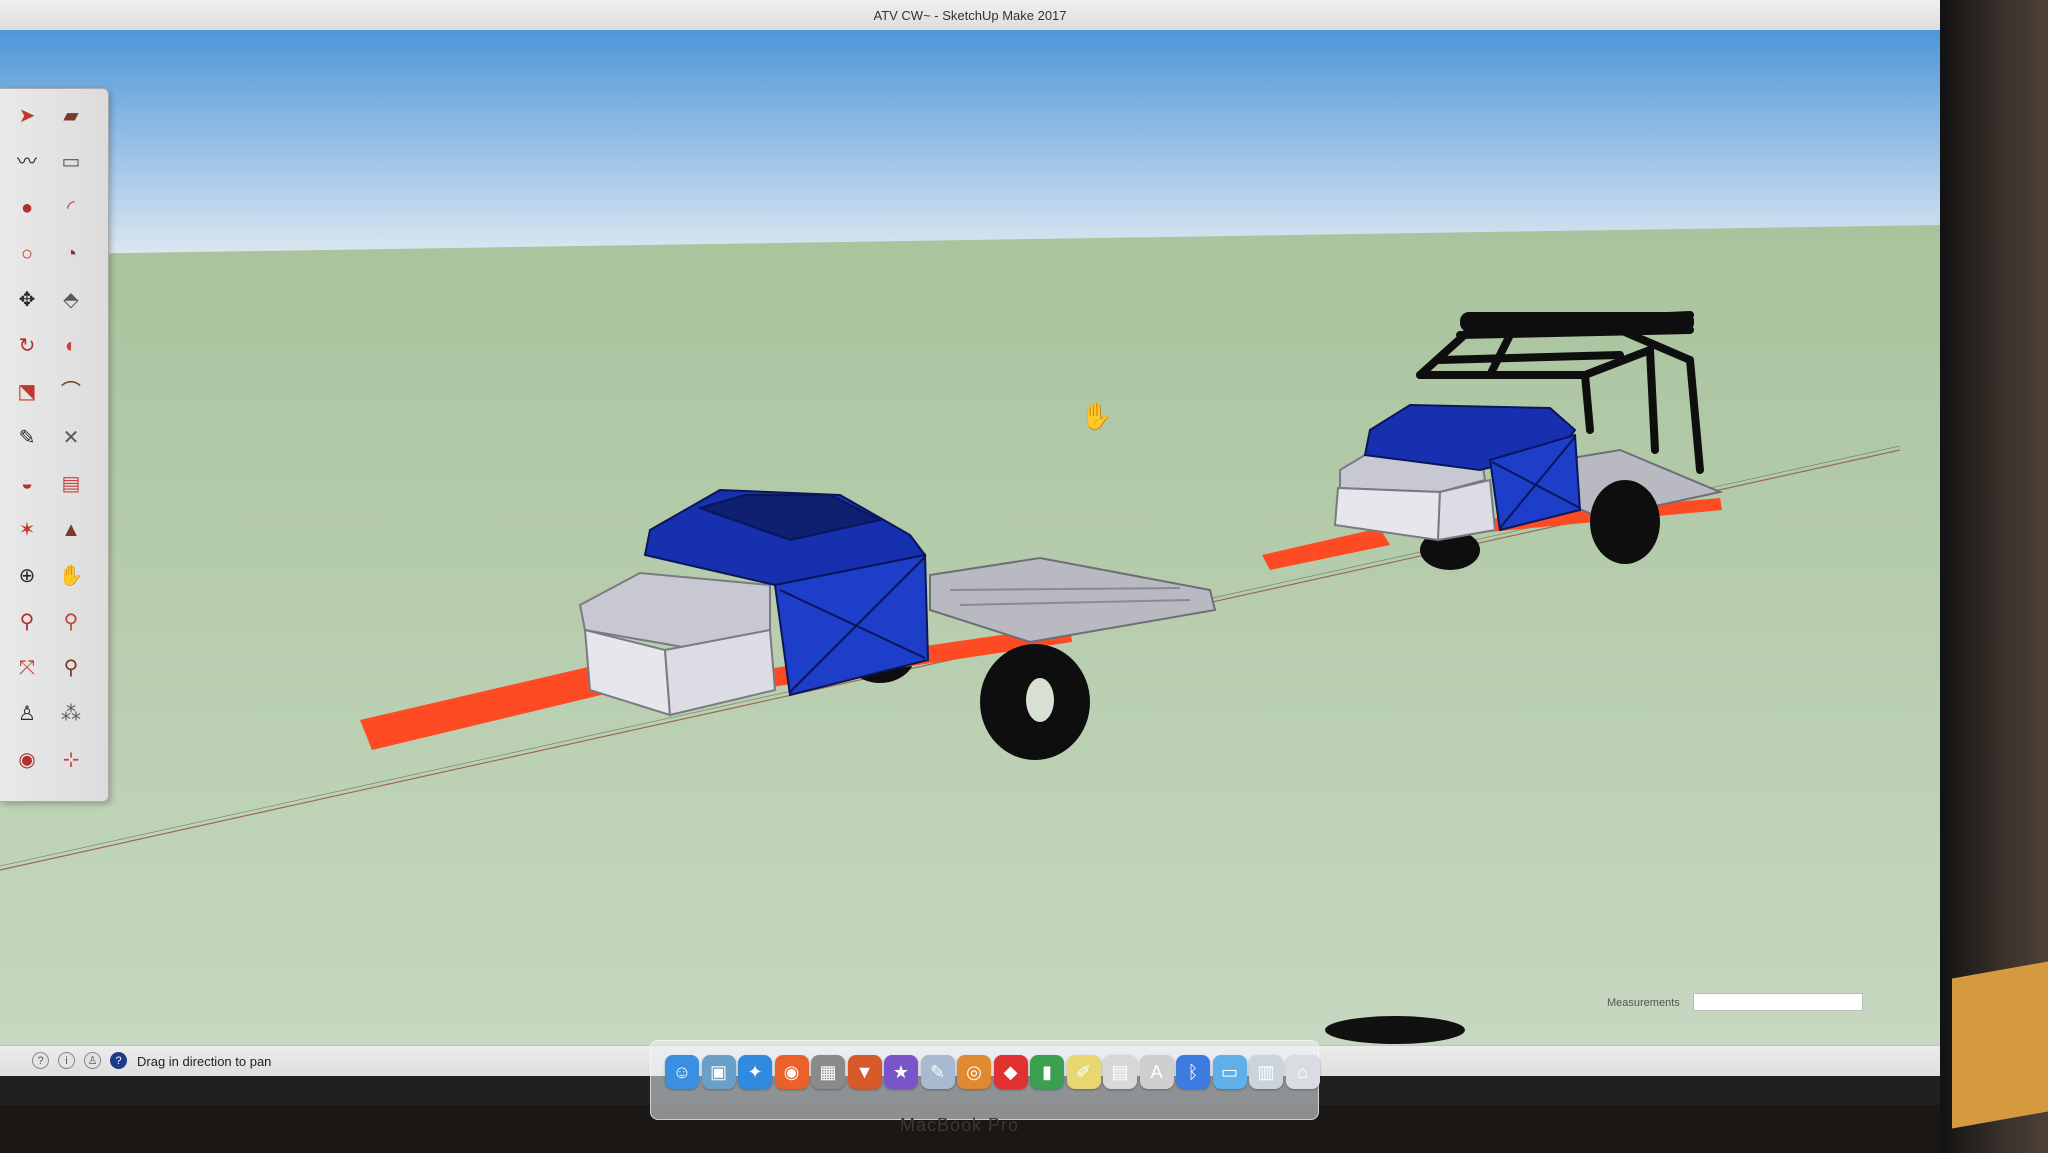  I want to click on measurements-input, so click(1778, 1002).